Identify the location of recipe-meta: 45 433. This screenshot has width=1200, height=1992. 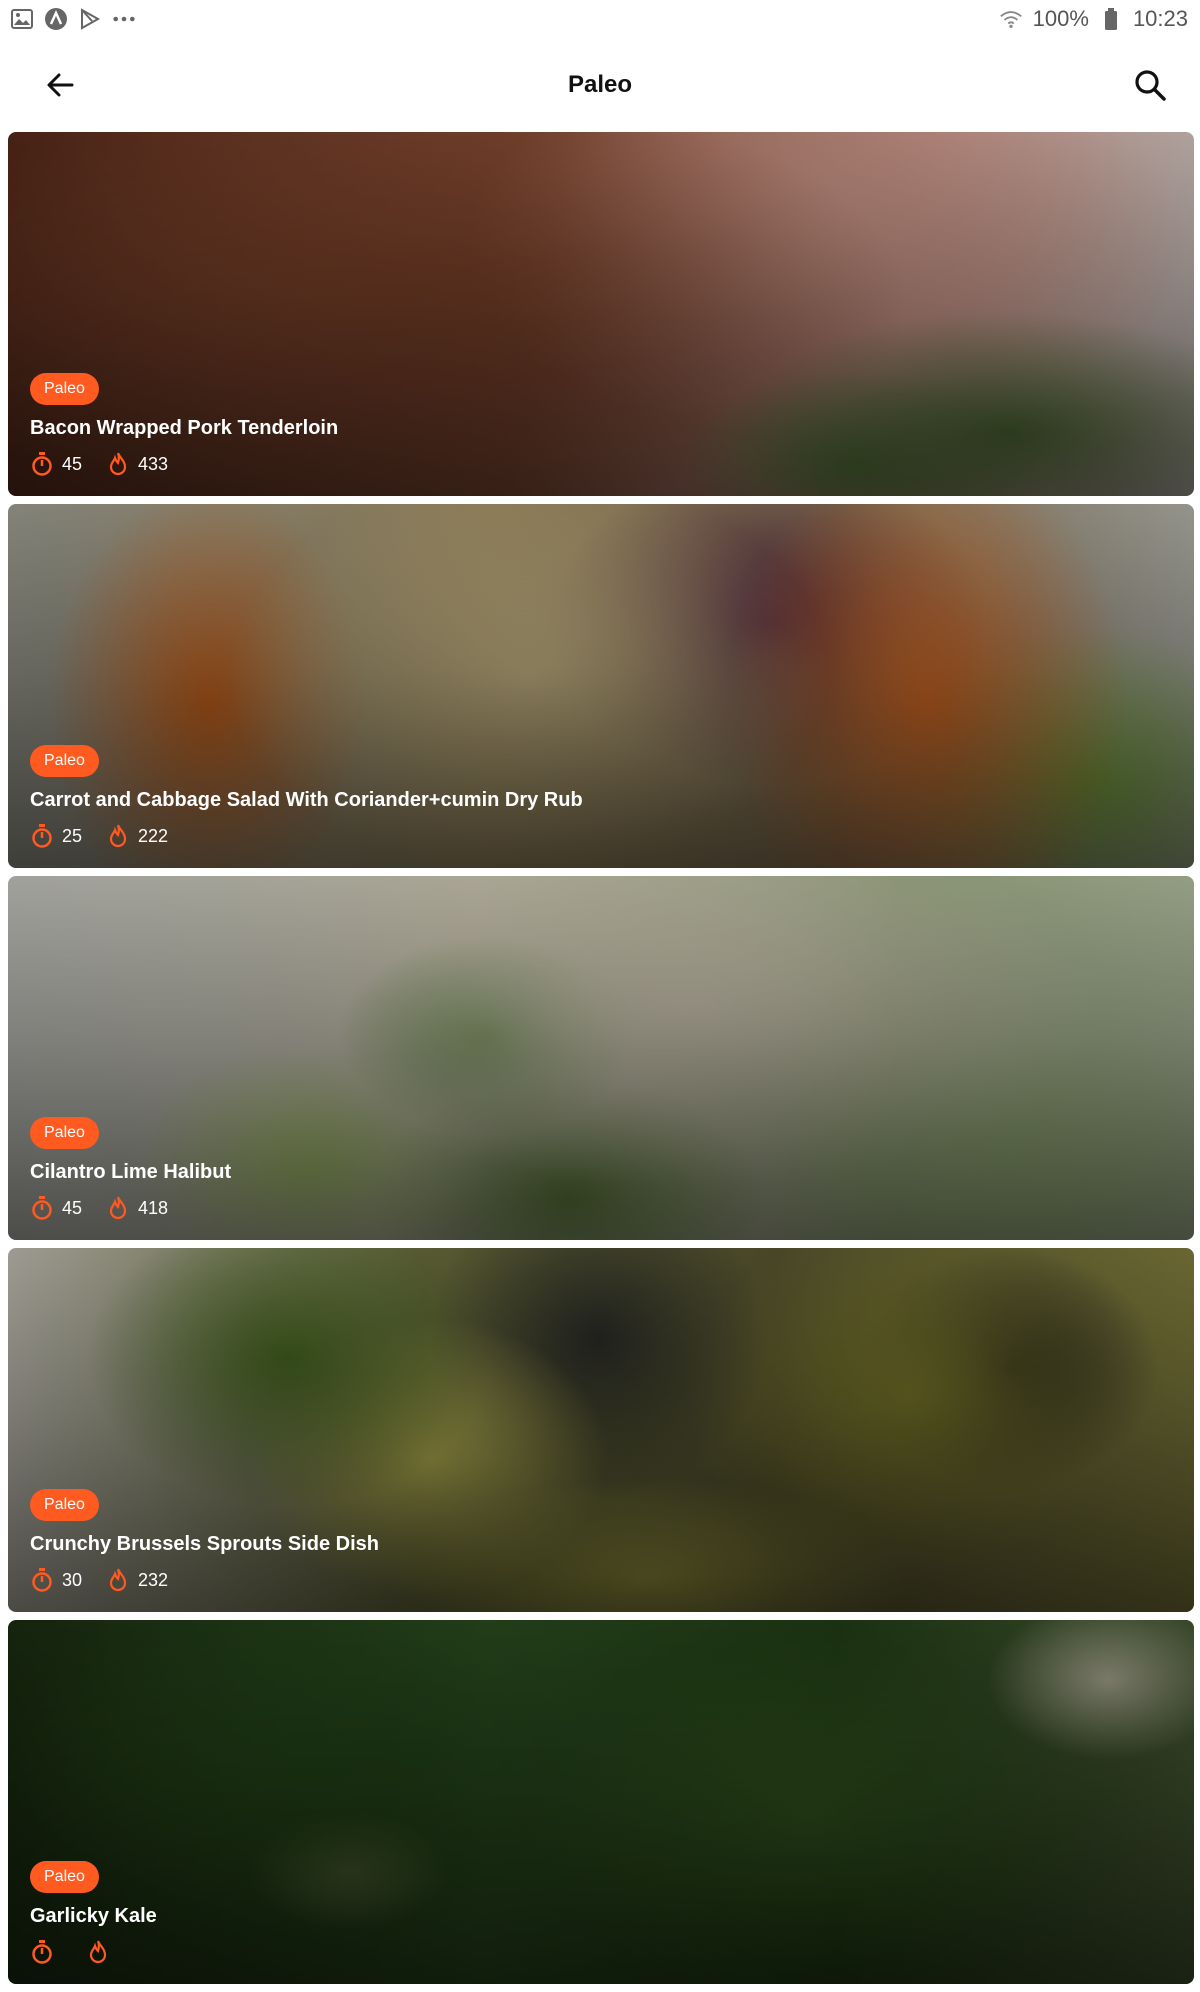
(601, 464).